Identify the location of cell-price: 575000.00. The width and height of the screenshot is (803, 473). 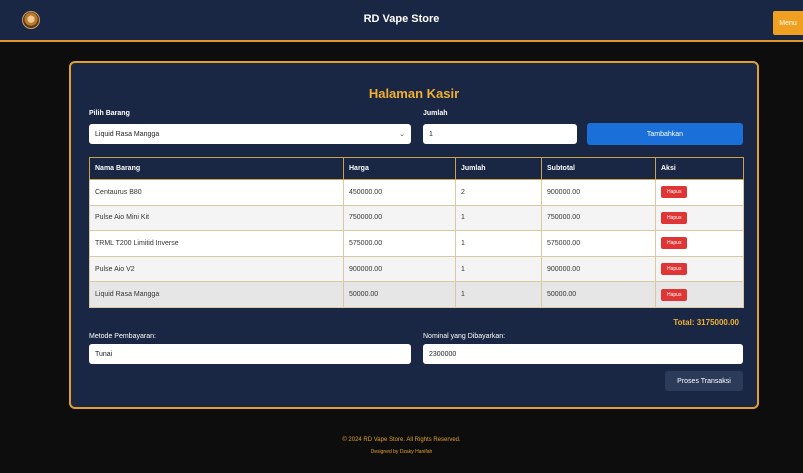
(399, 243).